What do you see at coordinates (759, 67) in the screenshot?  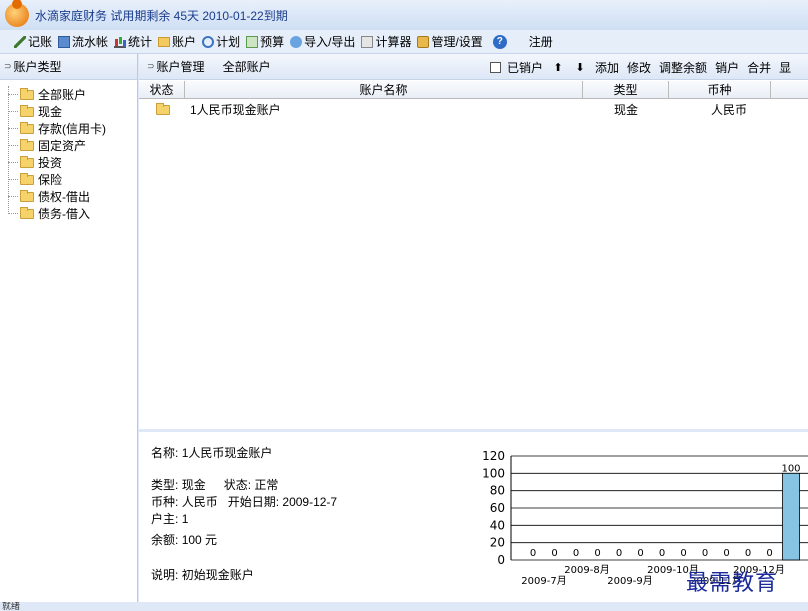 I see `merge-button: 合并` at bounding box center [759, 67].